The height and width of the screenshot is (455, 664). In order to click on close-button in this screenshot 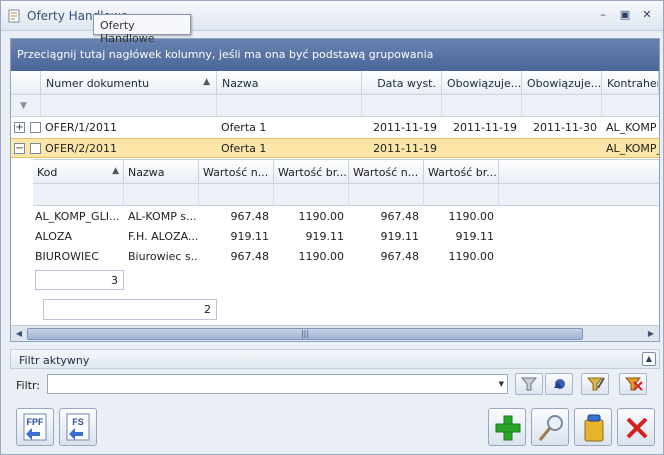, I will do `click(636, 427)`.